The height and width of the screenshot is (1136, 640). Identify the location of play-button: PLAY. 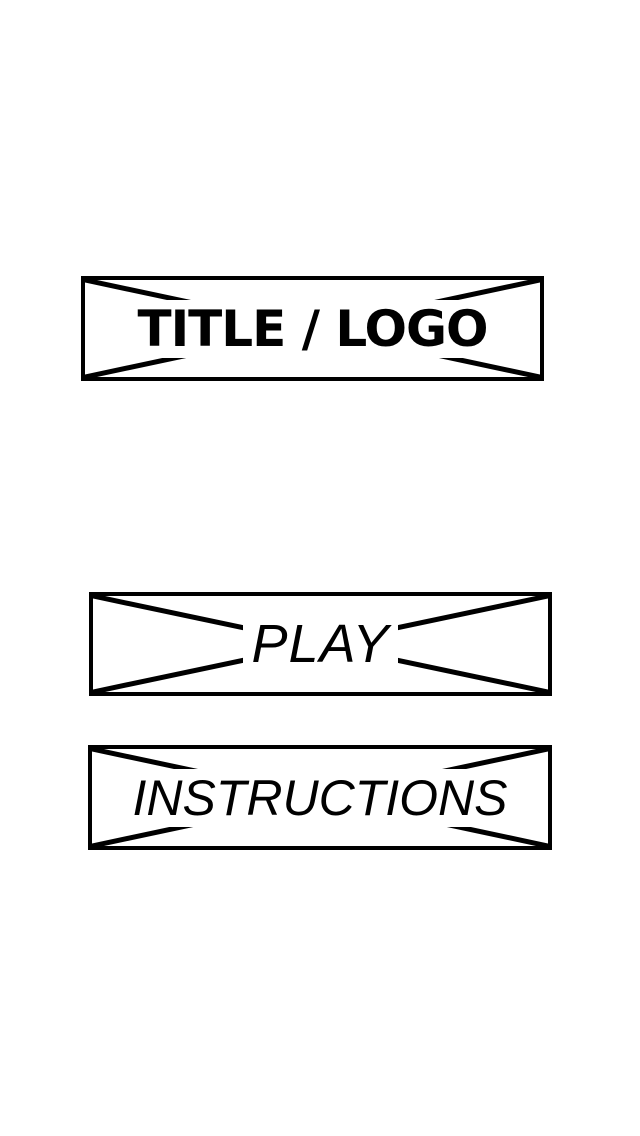
(320, 644).